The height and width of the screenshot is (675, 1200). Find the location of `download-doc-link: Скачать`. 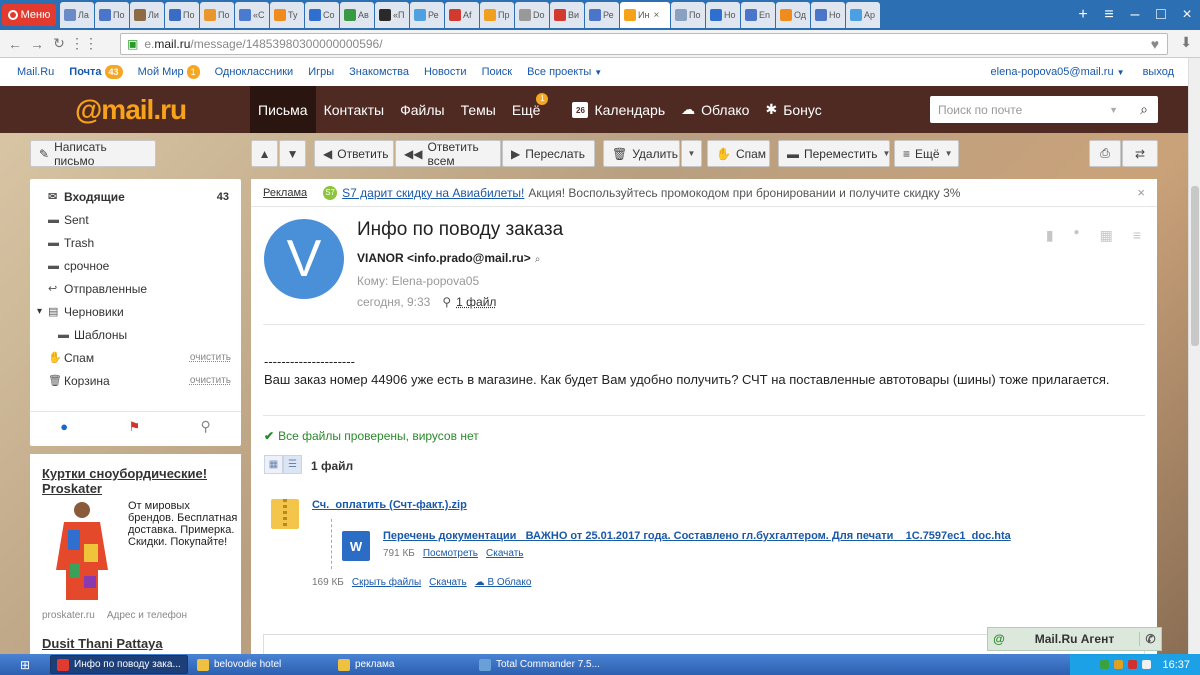

download-doc-link: Скачать is located at coordinates (505, 553).